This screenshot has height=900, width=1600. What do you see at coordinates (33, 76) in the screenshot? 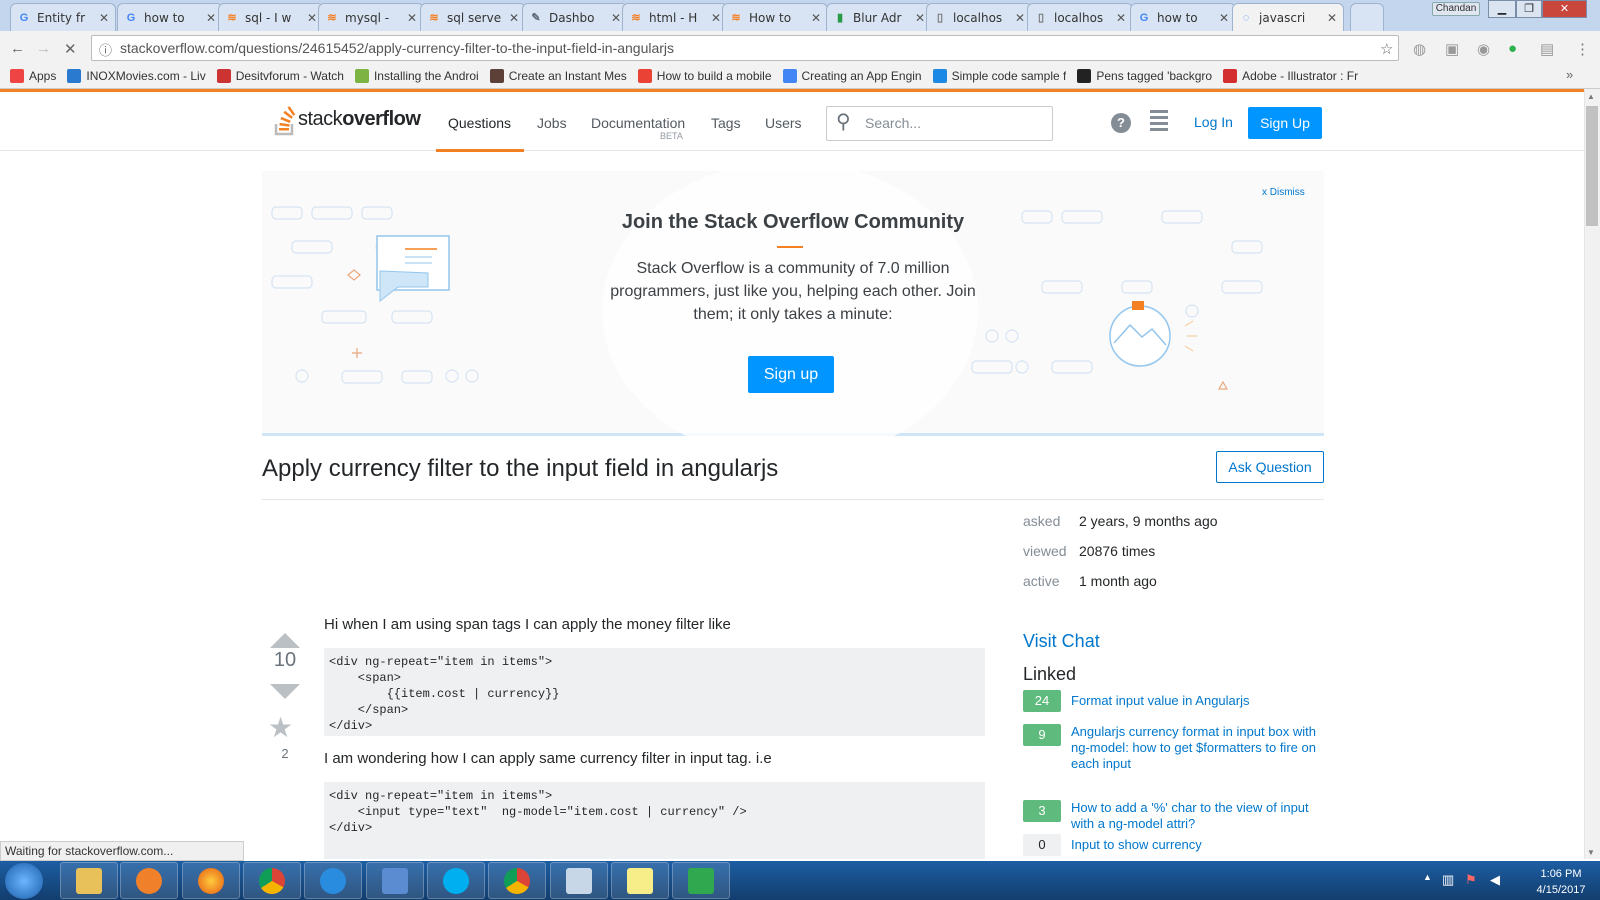
I see `bookmark-item: Apps` at bounding box center [33, 76].